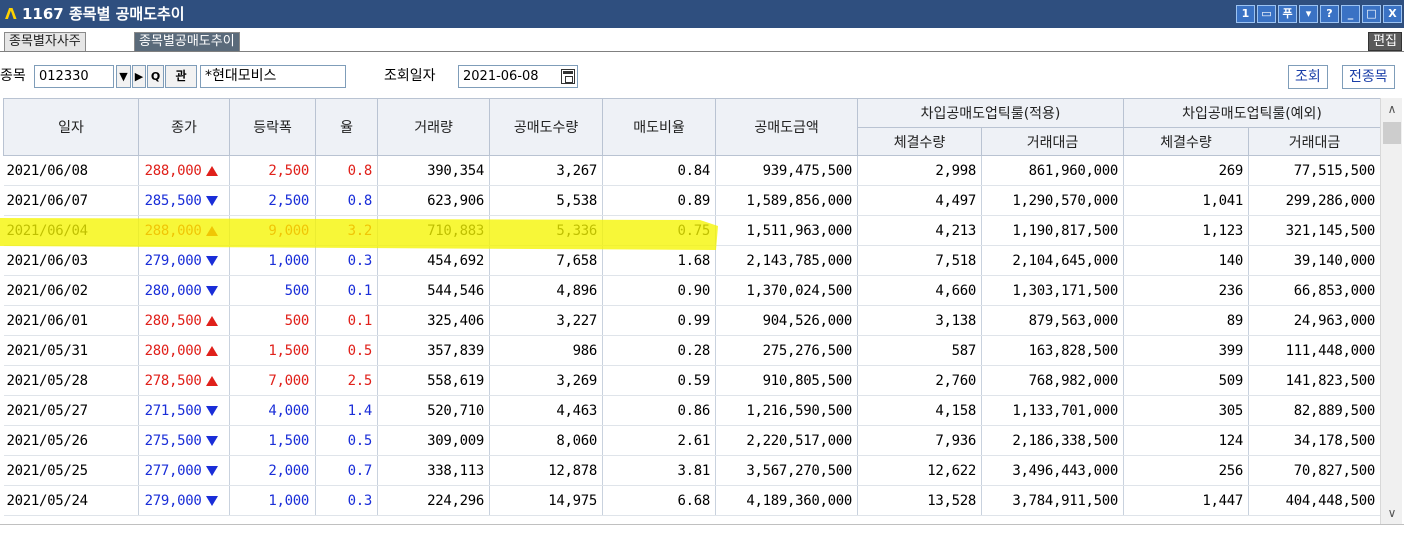 The width and height of the screenshot is (1404, 533). I want to click on header-close: 종가, so click(184, 127).